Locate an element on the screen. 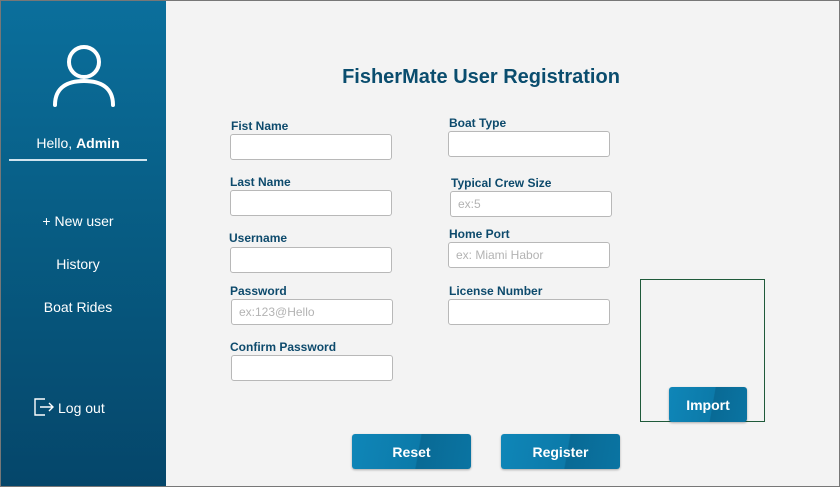 The image size is (840, 487). license-number-input is located at coordinates (529, 312).